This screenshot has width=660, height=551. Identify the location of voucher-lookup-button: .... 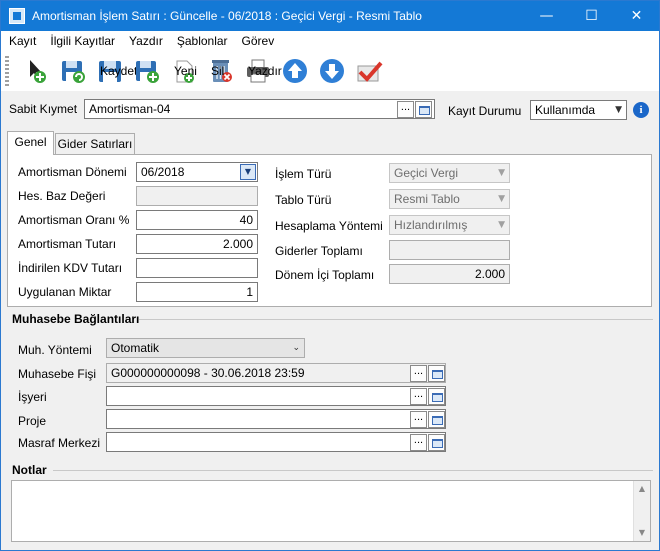
(418, 373).